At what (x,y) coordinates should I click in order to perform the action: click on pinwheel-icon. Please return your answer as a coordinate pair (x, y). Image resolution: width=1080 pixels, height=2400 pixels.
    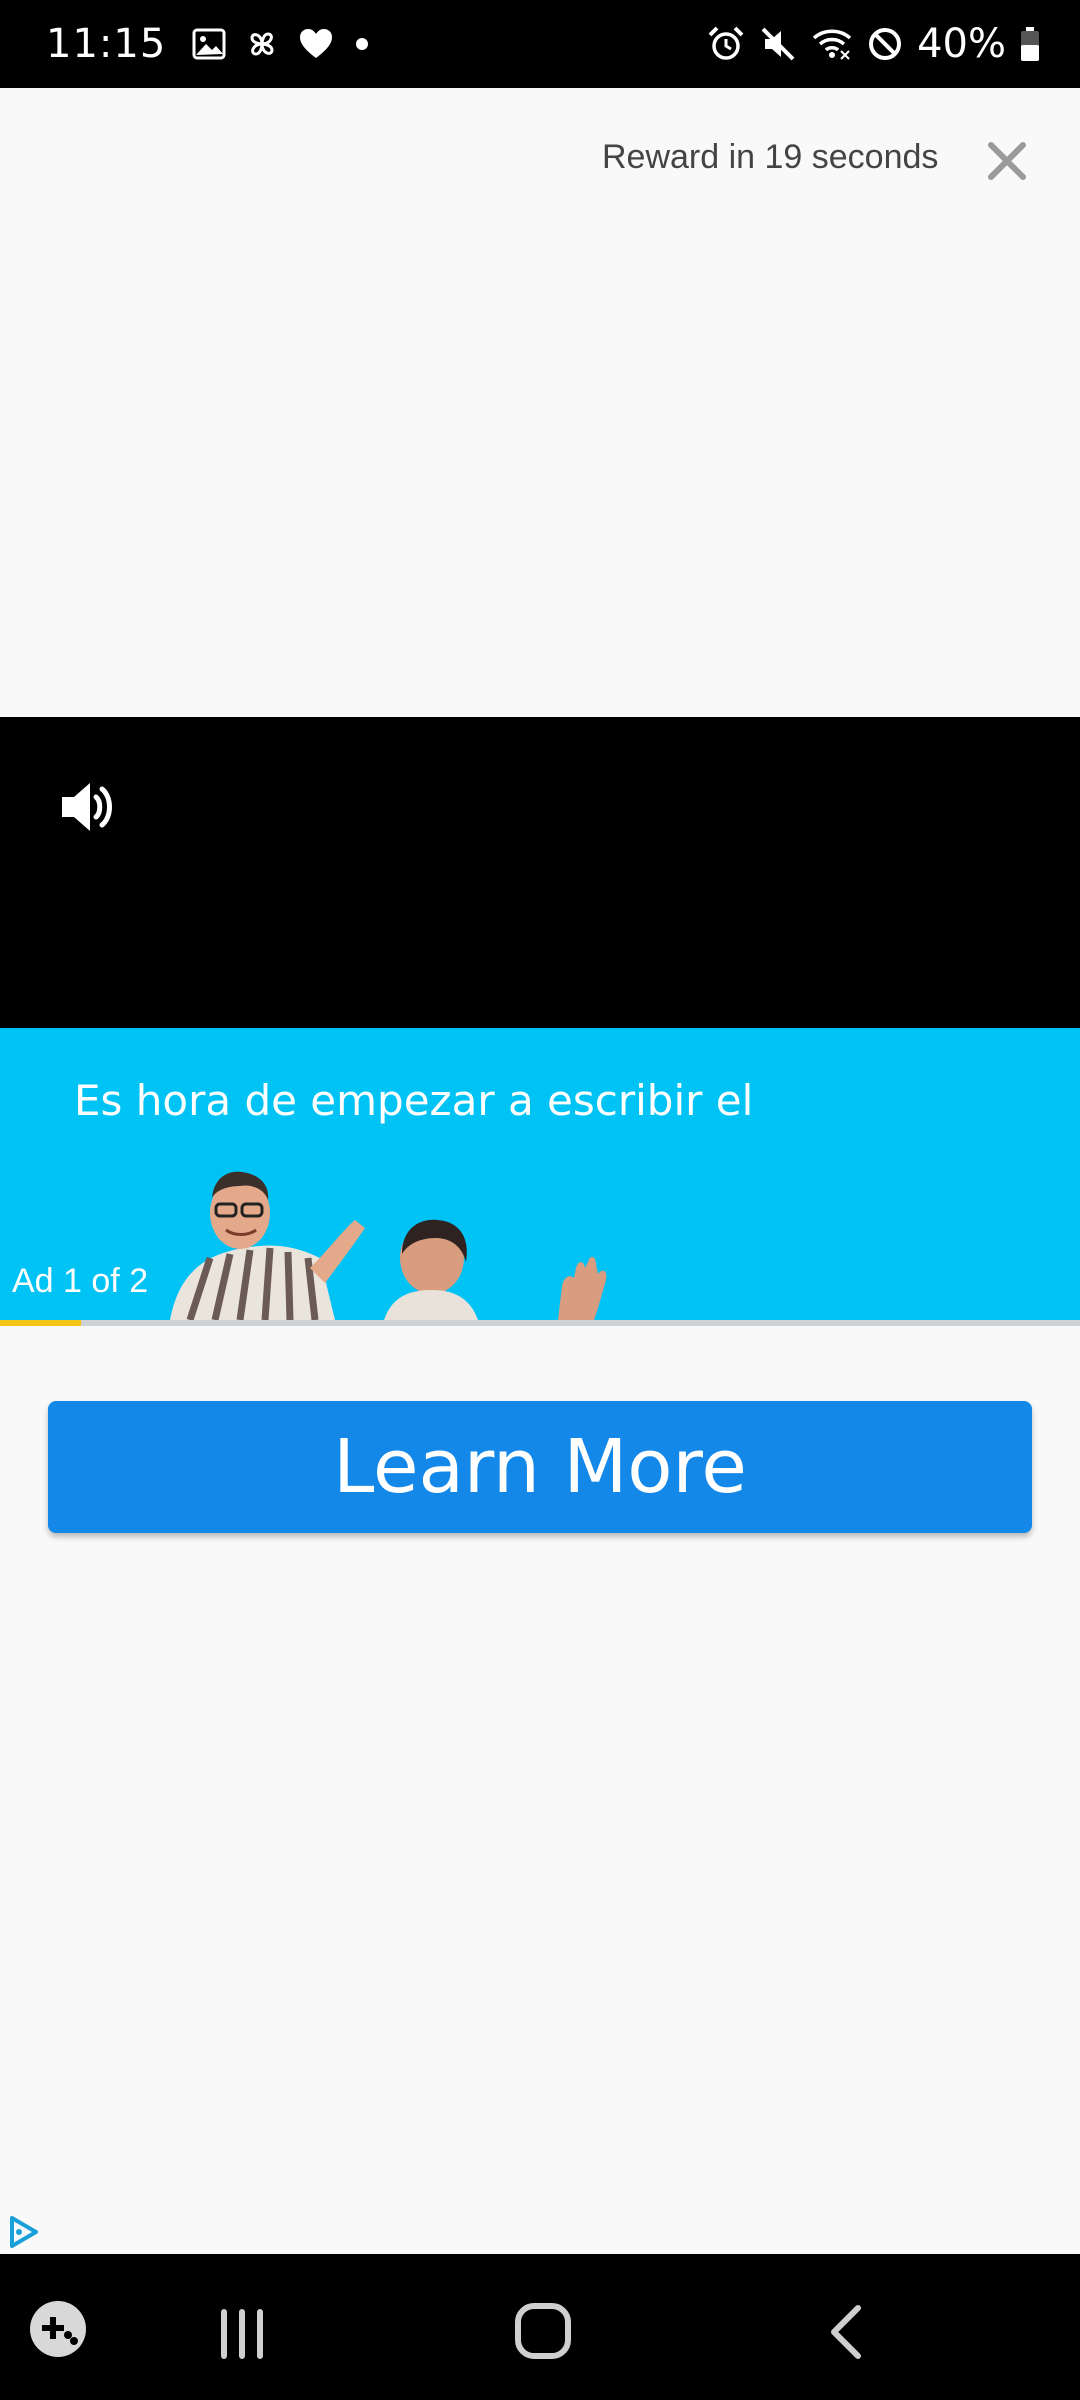
    Looking at the image, I should click on (262, 44).